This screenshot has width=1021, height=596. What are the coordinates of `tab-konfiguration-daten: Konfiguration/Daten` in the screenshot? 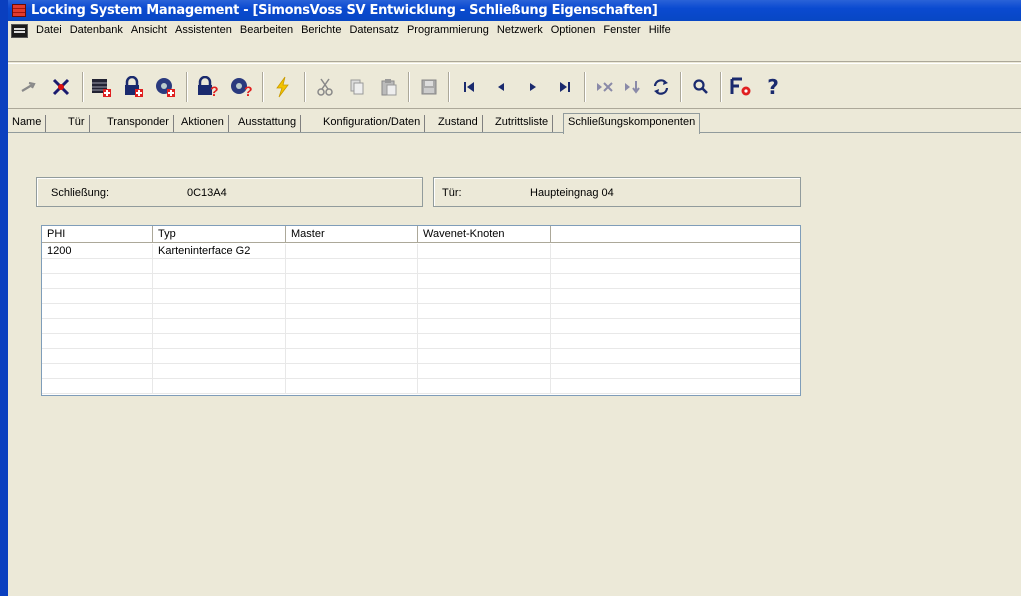 It's located at (372, 123).